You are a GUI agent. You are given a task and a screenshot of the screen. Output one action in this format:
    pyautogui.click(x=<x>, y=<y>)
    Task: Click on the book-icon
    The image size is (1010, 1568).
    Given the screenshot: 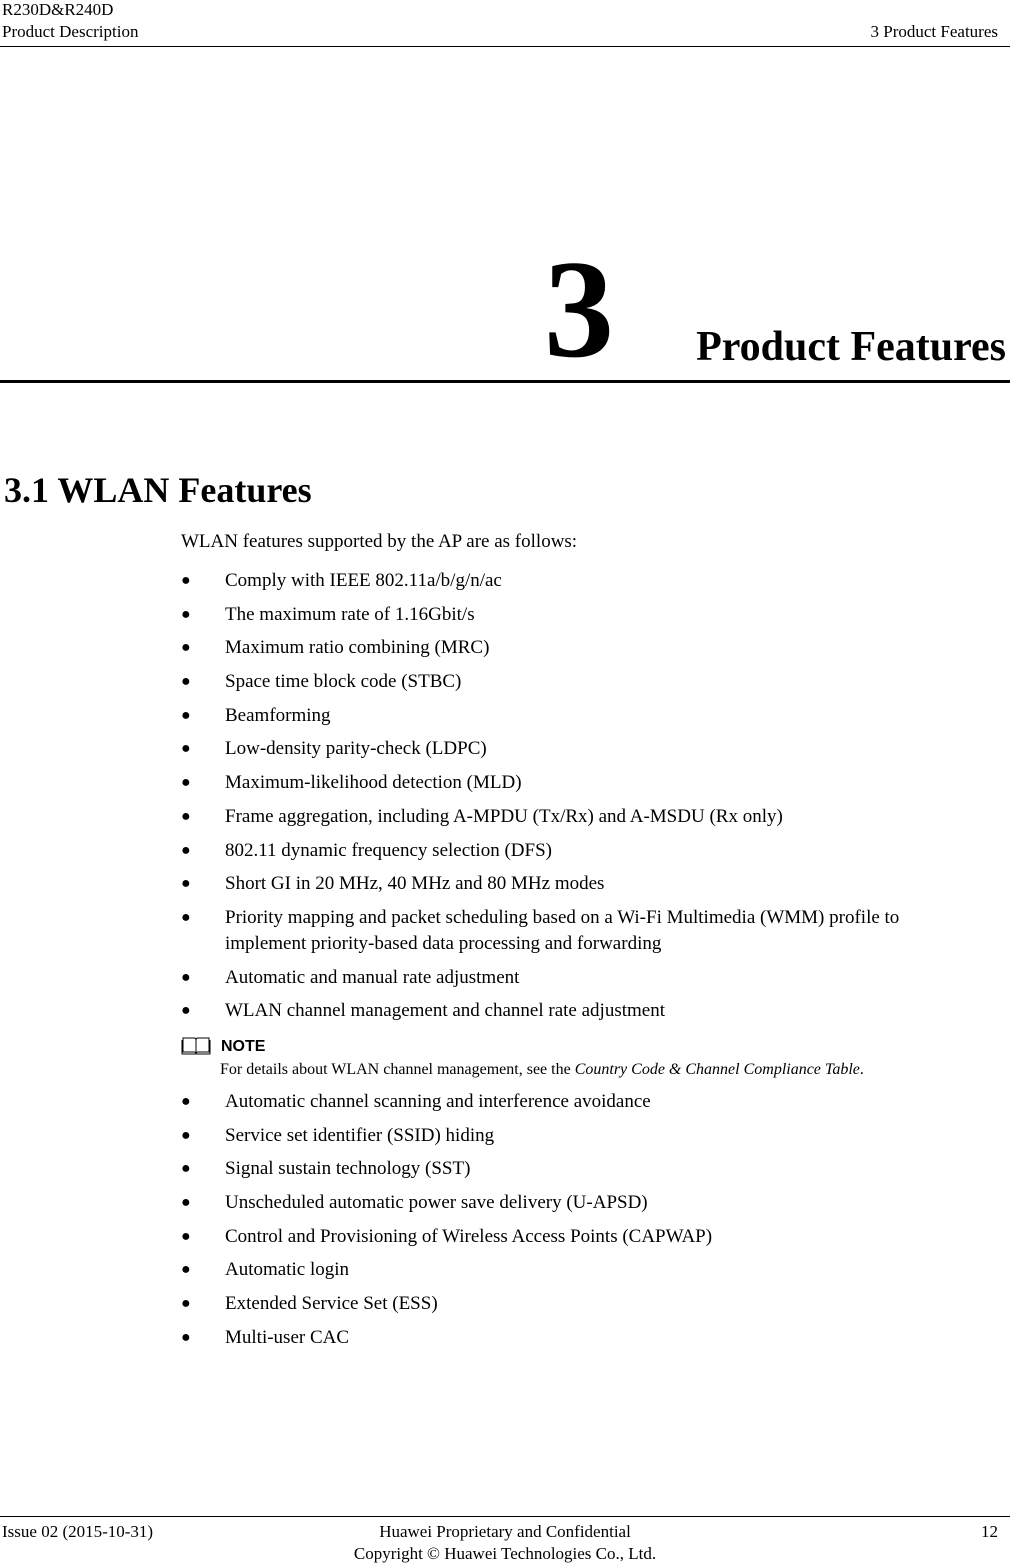 What is the action you would take?
    pyautogui.click(x=196, y=1046)
    